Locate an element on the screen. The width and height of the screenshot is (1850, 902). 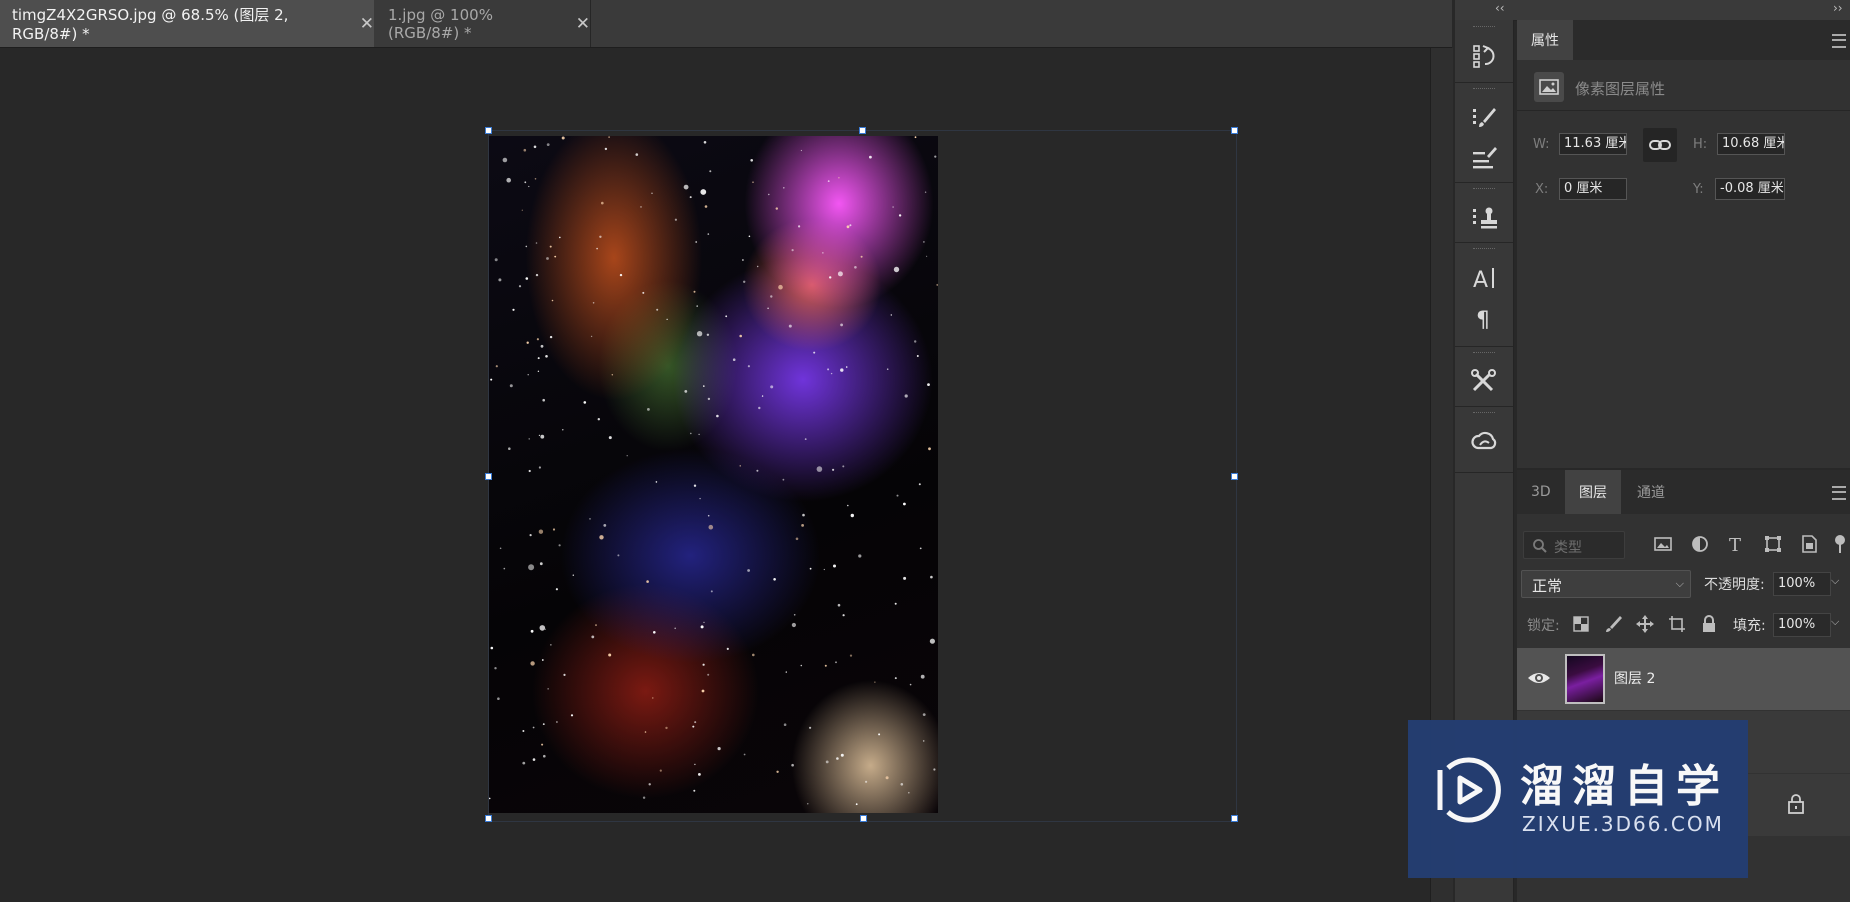
watermark-overlay: 溜溜自学 ZIXUE.3D66.COM is located at coordinates (1578, 799).